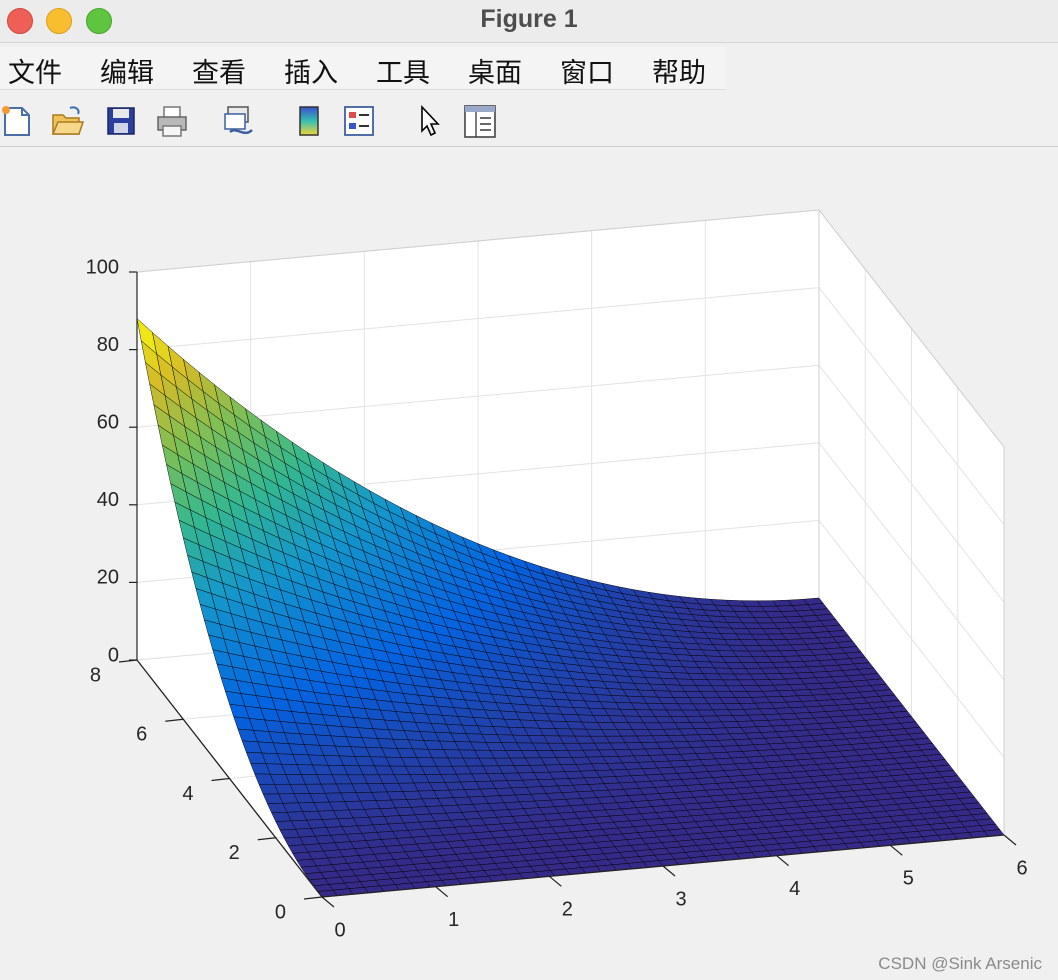 The height and width of the screenshot is (980, 1058). Describe the element at coordinates (121, 121) in the screenshot. I see `save-icon` at that location.